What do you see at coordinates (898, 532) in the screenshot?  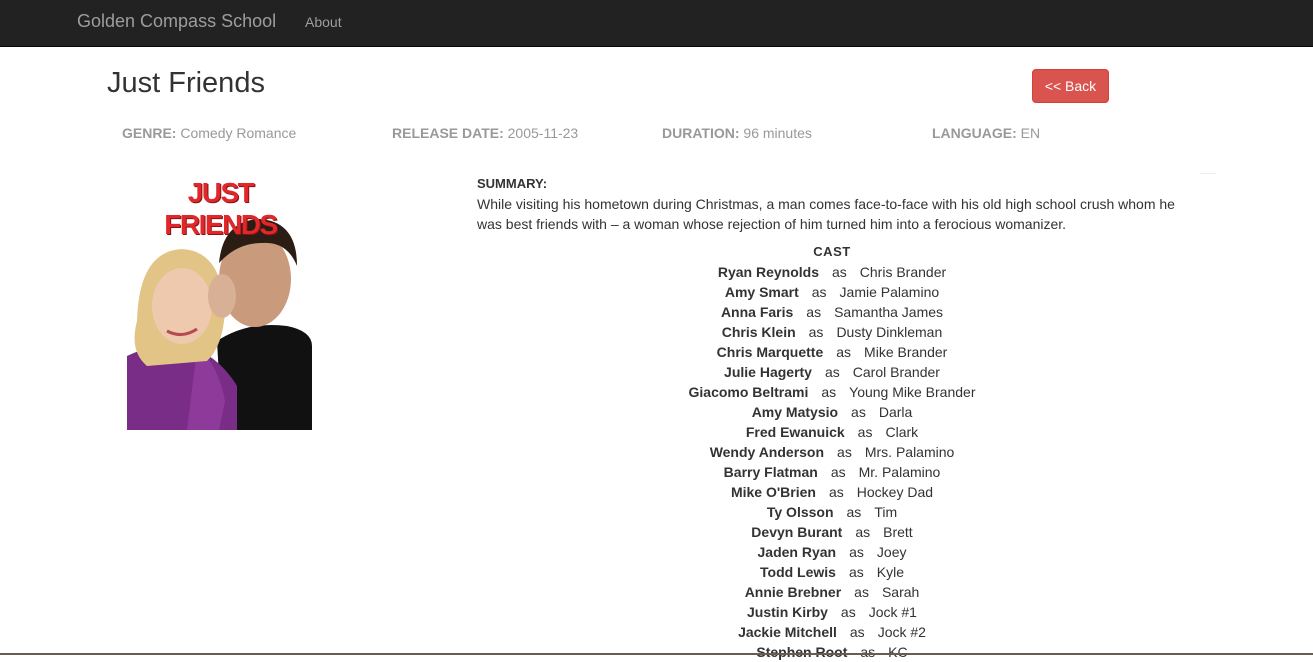 I see `cast-role-name: Brett` at bounding box center [898, 532].